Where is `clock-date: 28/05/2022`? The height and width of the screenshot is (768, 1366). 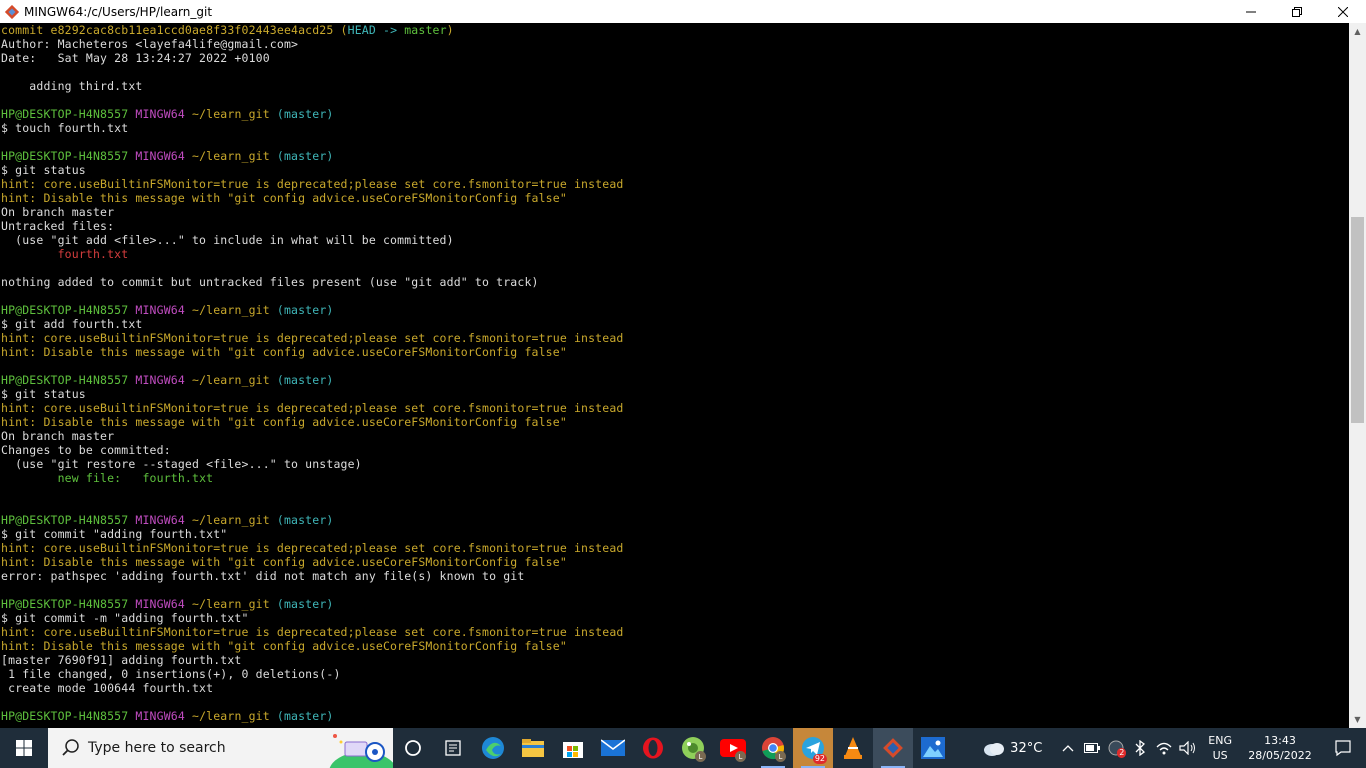
clock-date: 28/05/2022 is located at coordinates (1280, 755).